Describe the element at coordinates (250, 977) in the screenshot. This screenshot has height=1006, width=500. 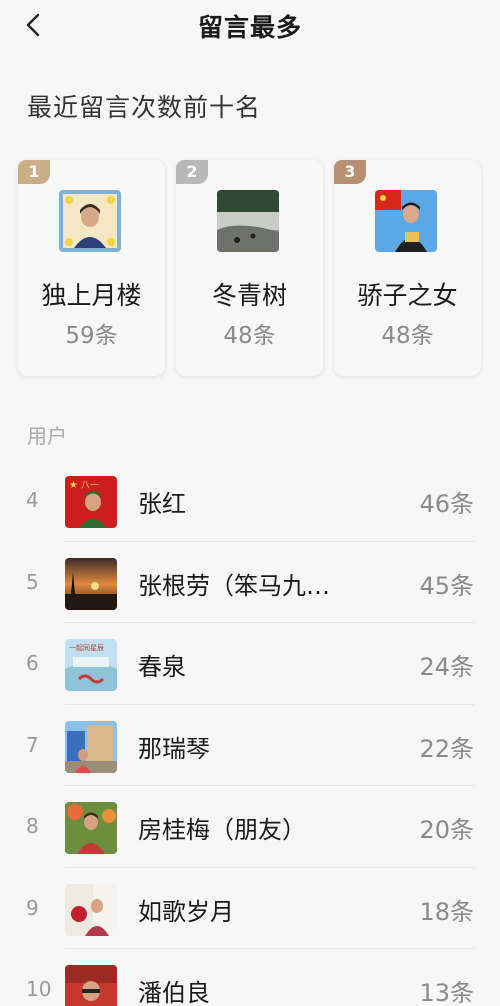
I see `list-item: 10 潘伯良 13条` at that location.